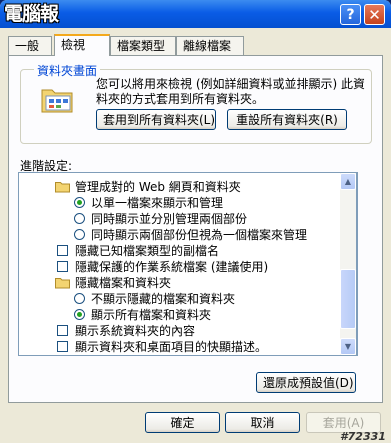 The image size is (391, 443). I want to click on folder-view-group-title: 資料夾畫面, so click(67, 70).